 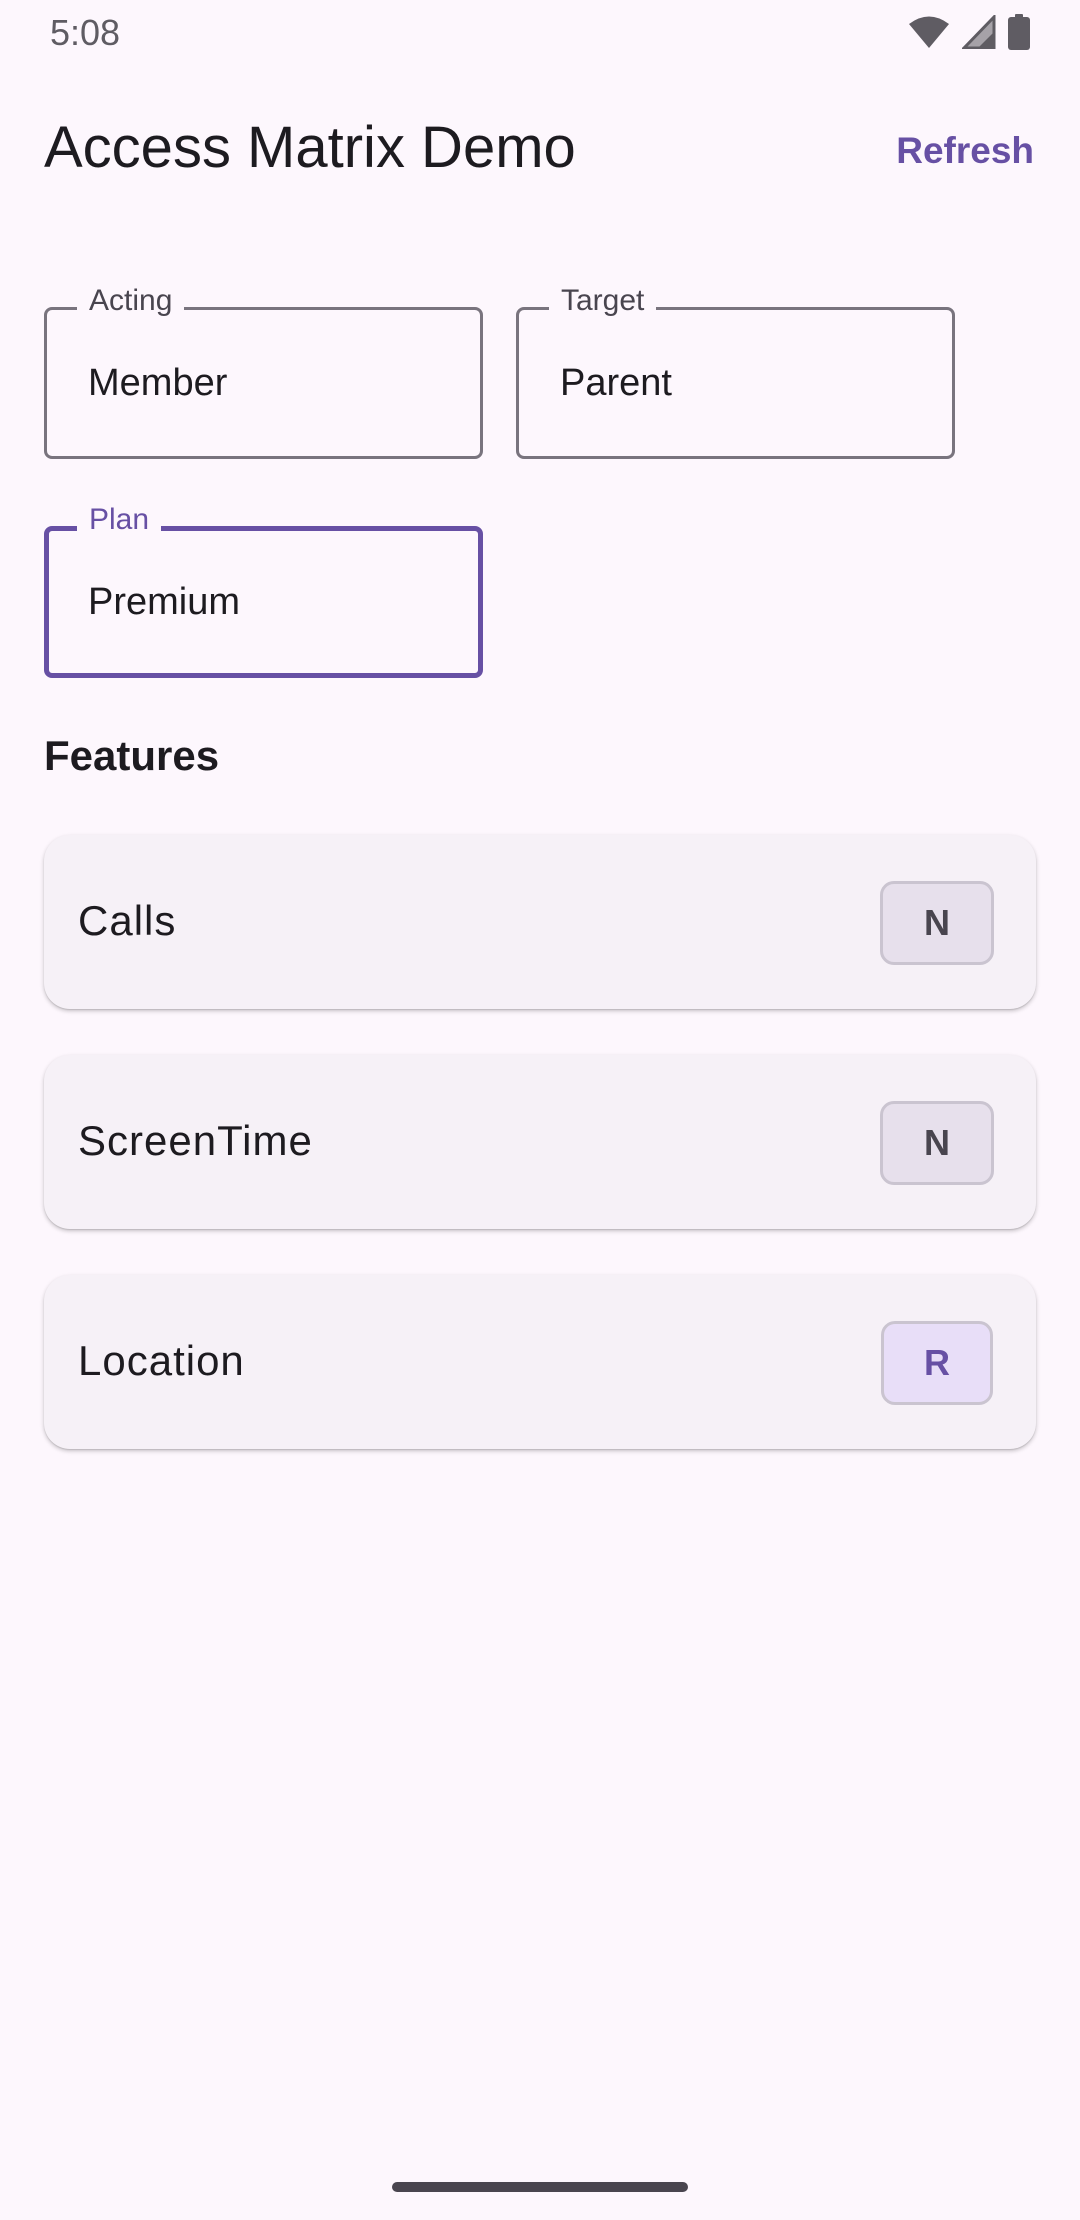 What do you see at coordinates (965, 151) in the screenshot?
I see `refresh-button: Refresh` at bounding box center [965, 151].